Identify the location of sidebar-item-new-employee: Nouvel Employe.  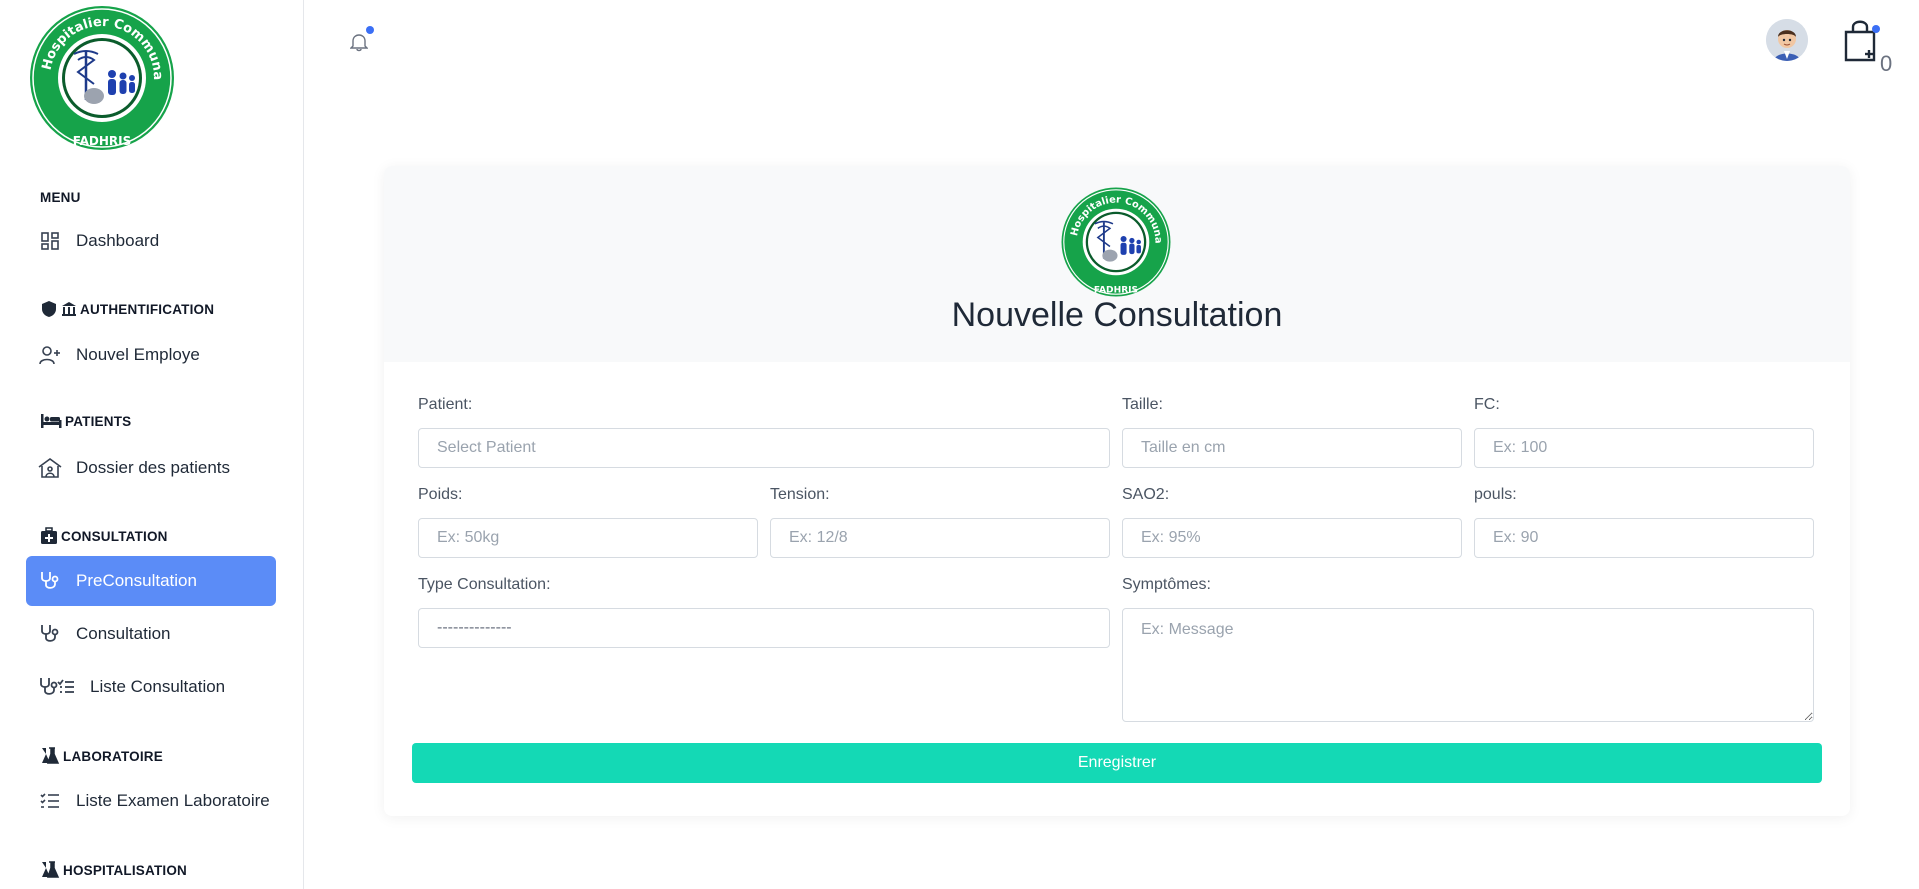
(151, 355).